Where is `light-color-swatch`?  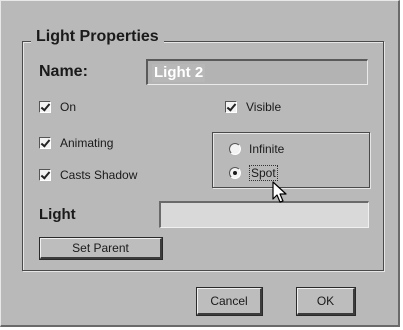
light-color-swatch is located at coordinates (264, 214).